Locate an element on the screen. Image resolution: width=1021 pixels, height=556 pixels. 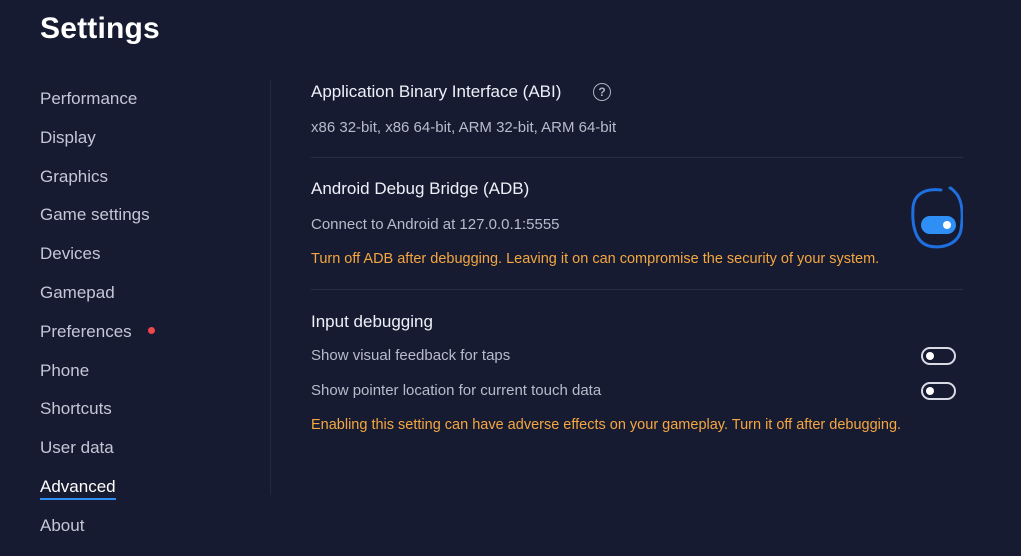
sidebar-item-performance: Performance is located at coordinates (140, 99).